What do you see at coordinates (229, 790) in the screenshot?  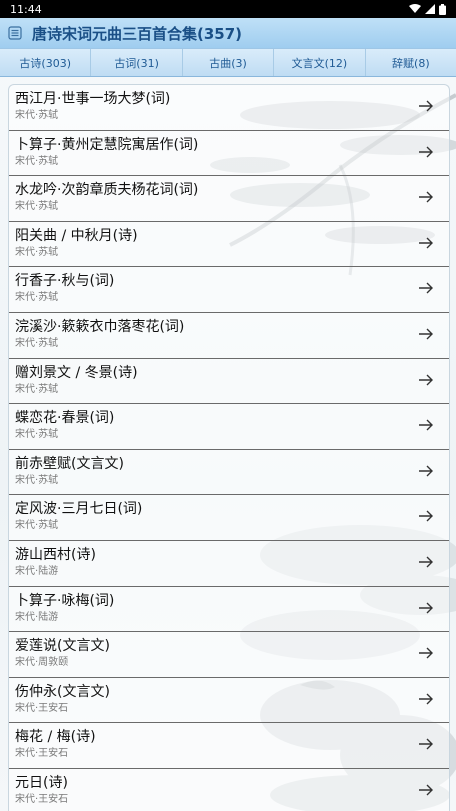 I see `list-item: 元日(诗) 宋代·王安石` at bounding box center [229, 790].